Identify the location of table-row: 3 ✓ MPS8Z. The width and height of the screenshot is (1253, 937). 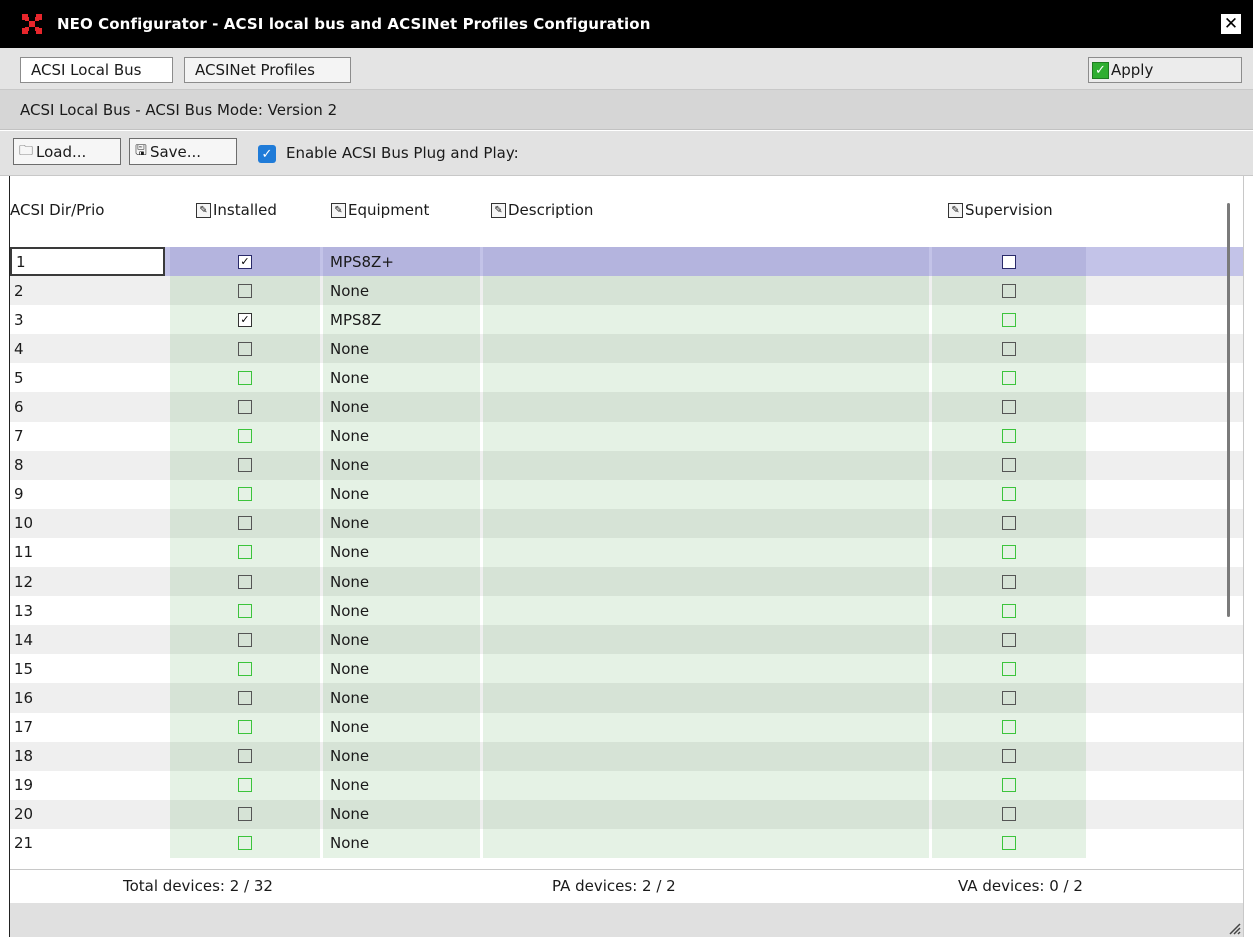
(626, 320).